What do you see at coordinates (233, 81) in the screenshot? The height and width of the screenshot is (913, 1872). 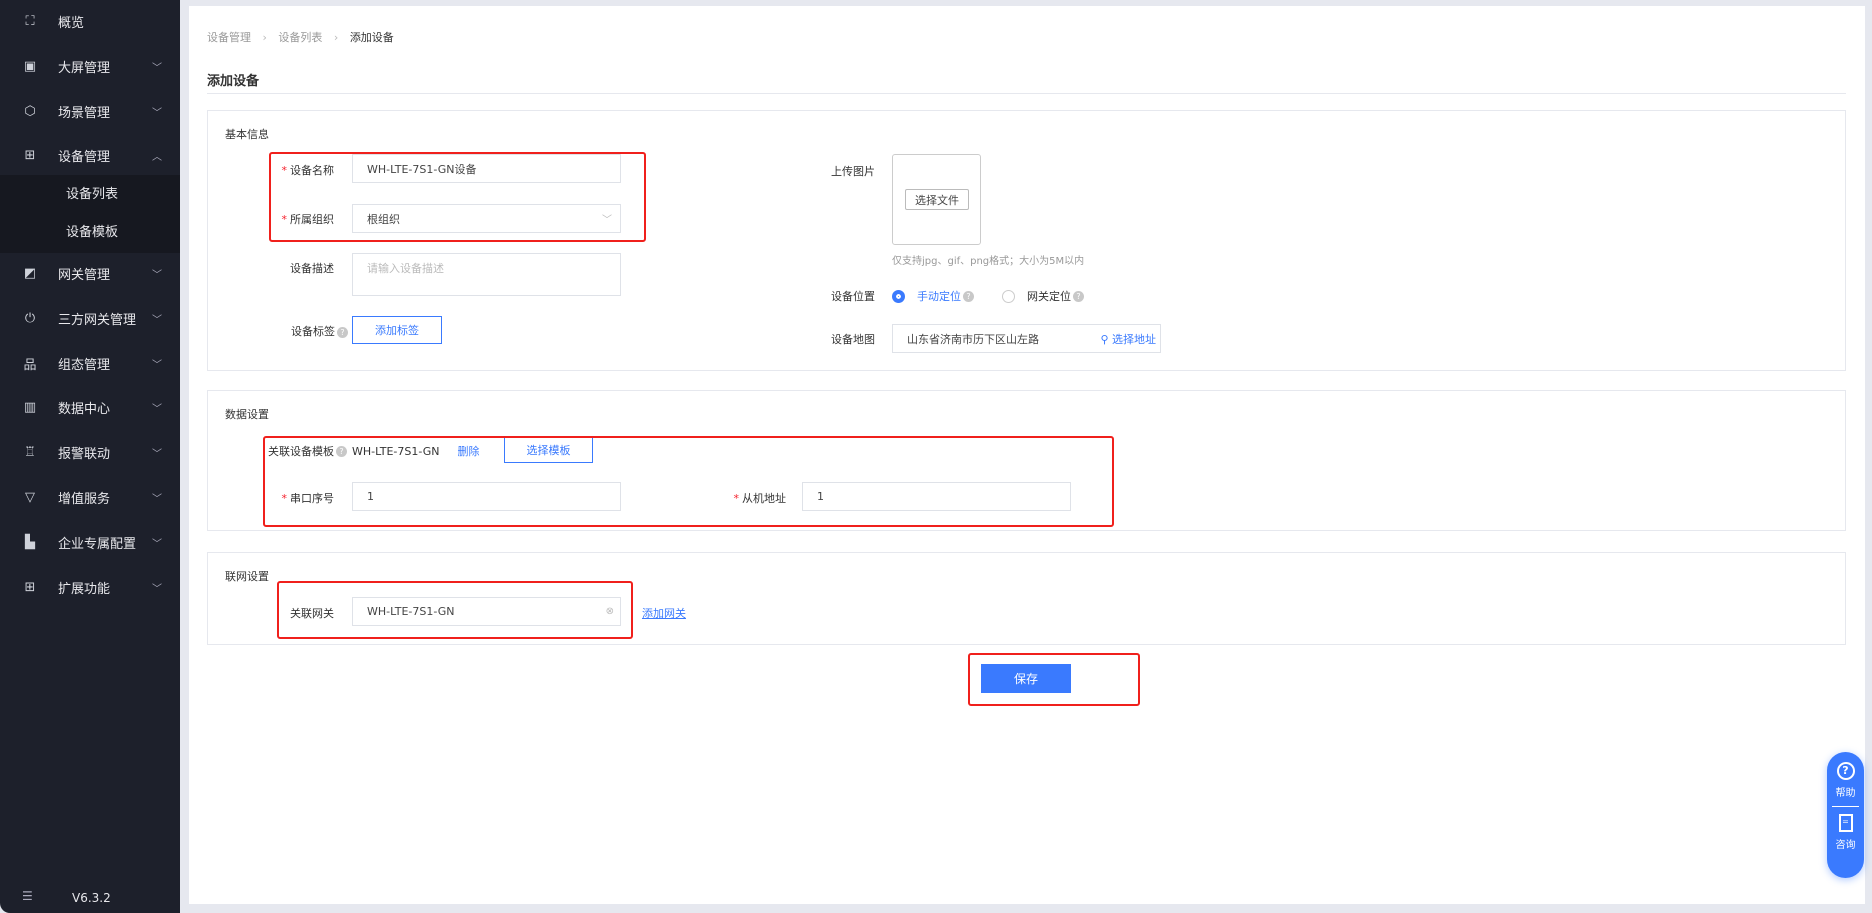 I see `page-title: 添加设备` at bounding box center [233, 81].